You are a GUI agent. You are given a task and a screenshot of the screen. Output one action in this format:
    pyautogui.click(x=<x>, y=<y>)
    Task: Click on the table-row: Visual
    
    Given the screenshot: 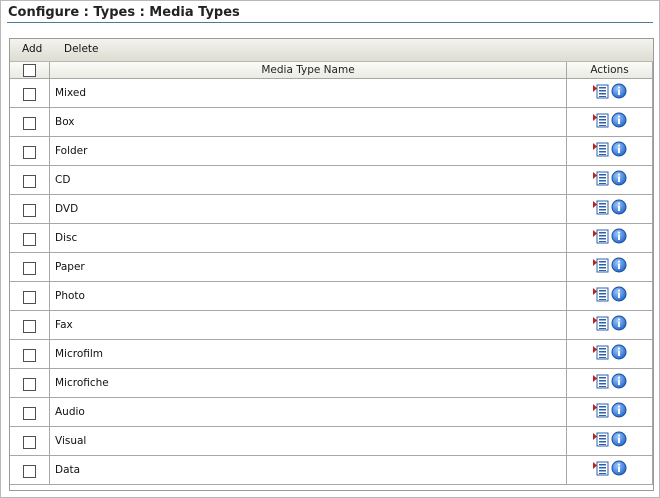 What is the action you would take?
    pyautogui.click(x=331, y=441)
    